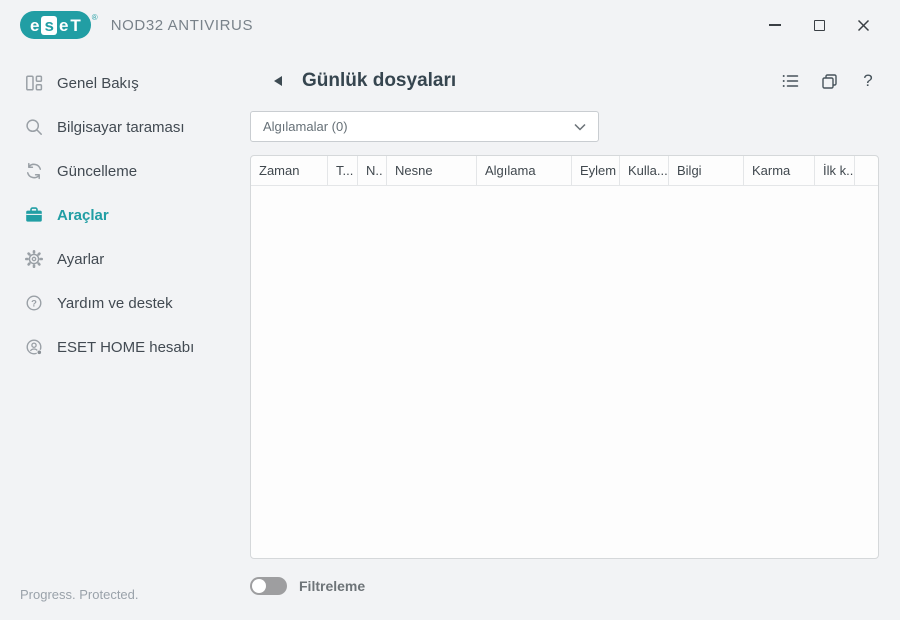 The width and height of the screenshot is (900, 620). Describe the element at coordinates (596, 170) in the screenshot. I see `column-header-eylem: Eylem` at that location.